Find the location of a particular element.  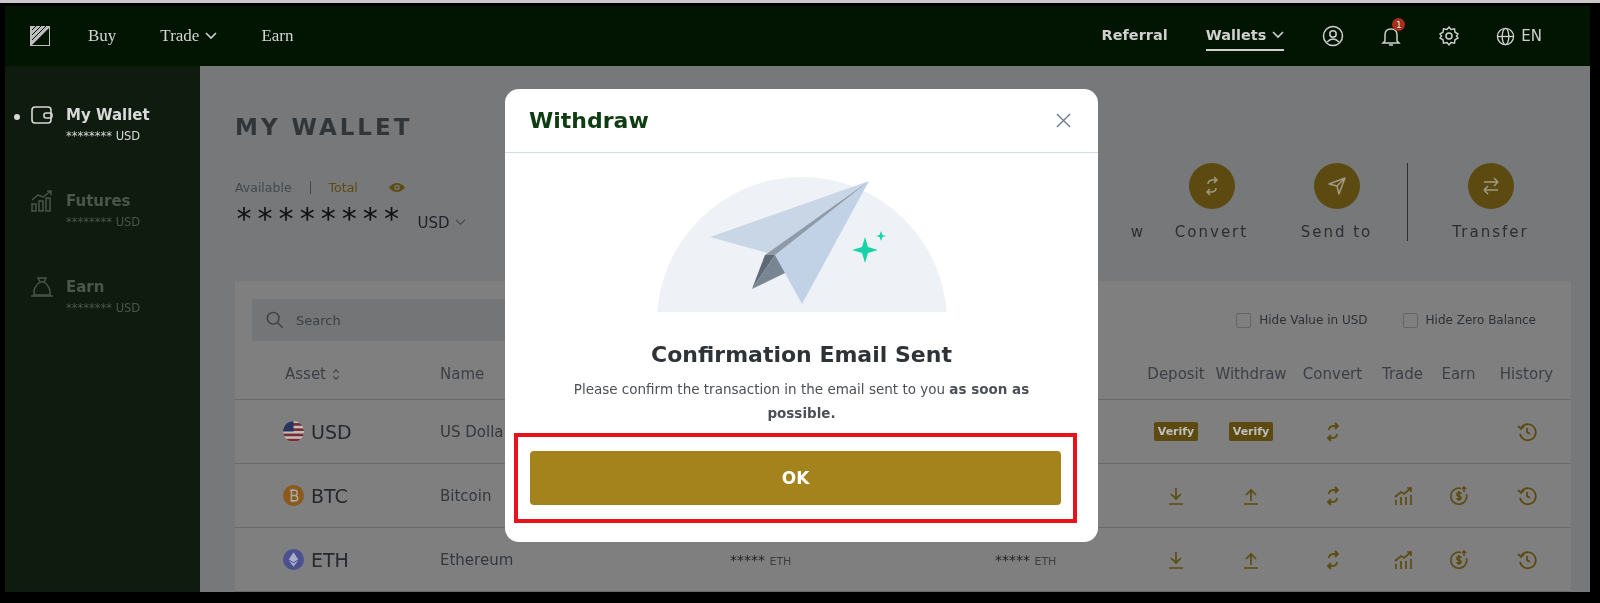

nav-link: Wallets is located at coordinates (1245, 36).